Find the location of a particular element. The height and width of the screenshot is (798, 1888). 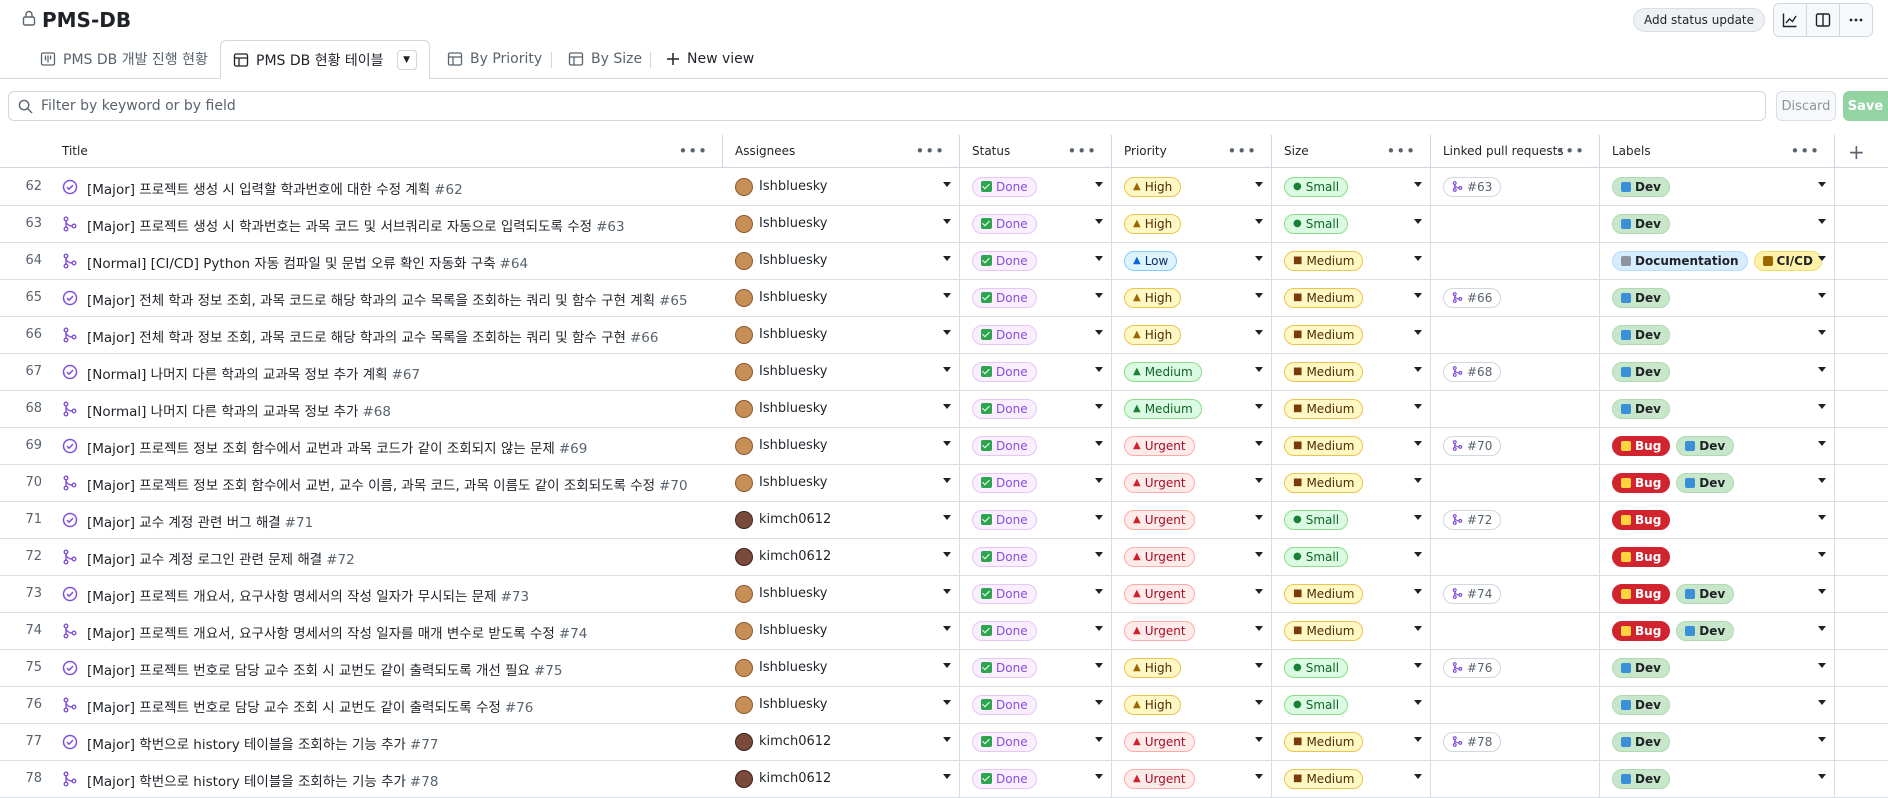

linked-pr-cell: #68 is located at coordinates (1515, 371).